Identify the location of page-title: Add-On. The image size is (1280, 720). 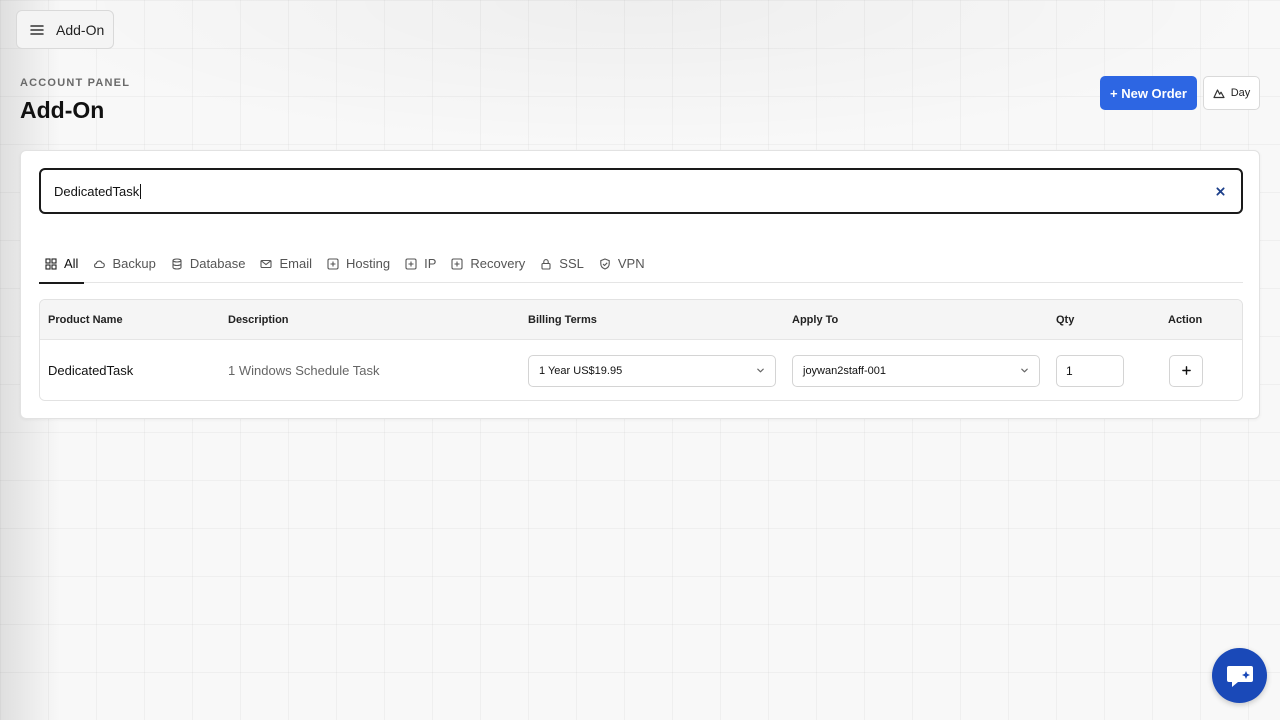
(62, 110).